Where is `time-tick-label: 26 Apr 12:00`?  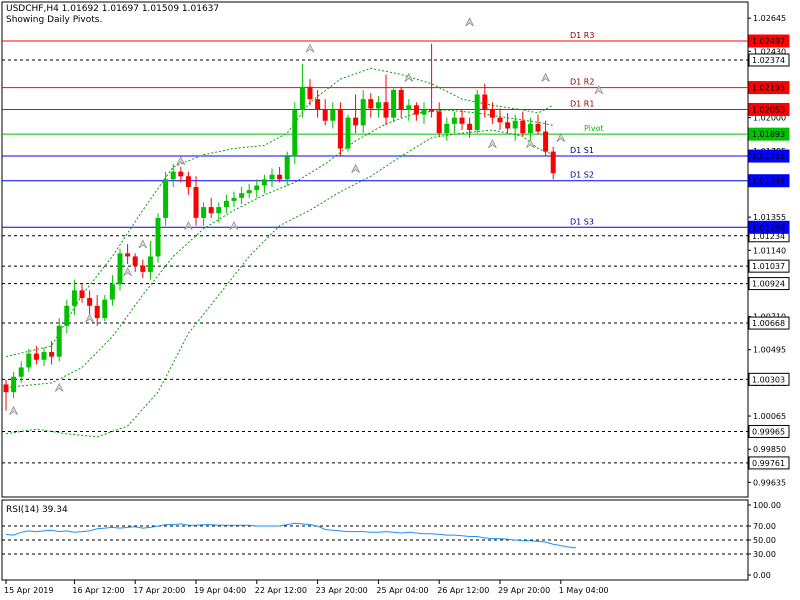
time-tick-label: 26 Apr 12:00 is located at coordinates (463, 590).